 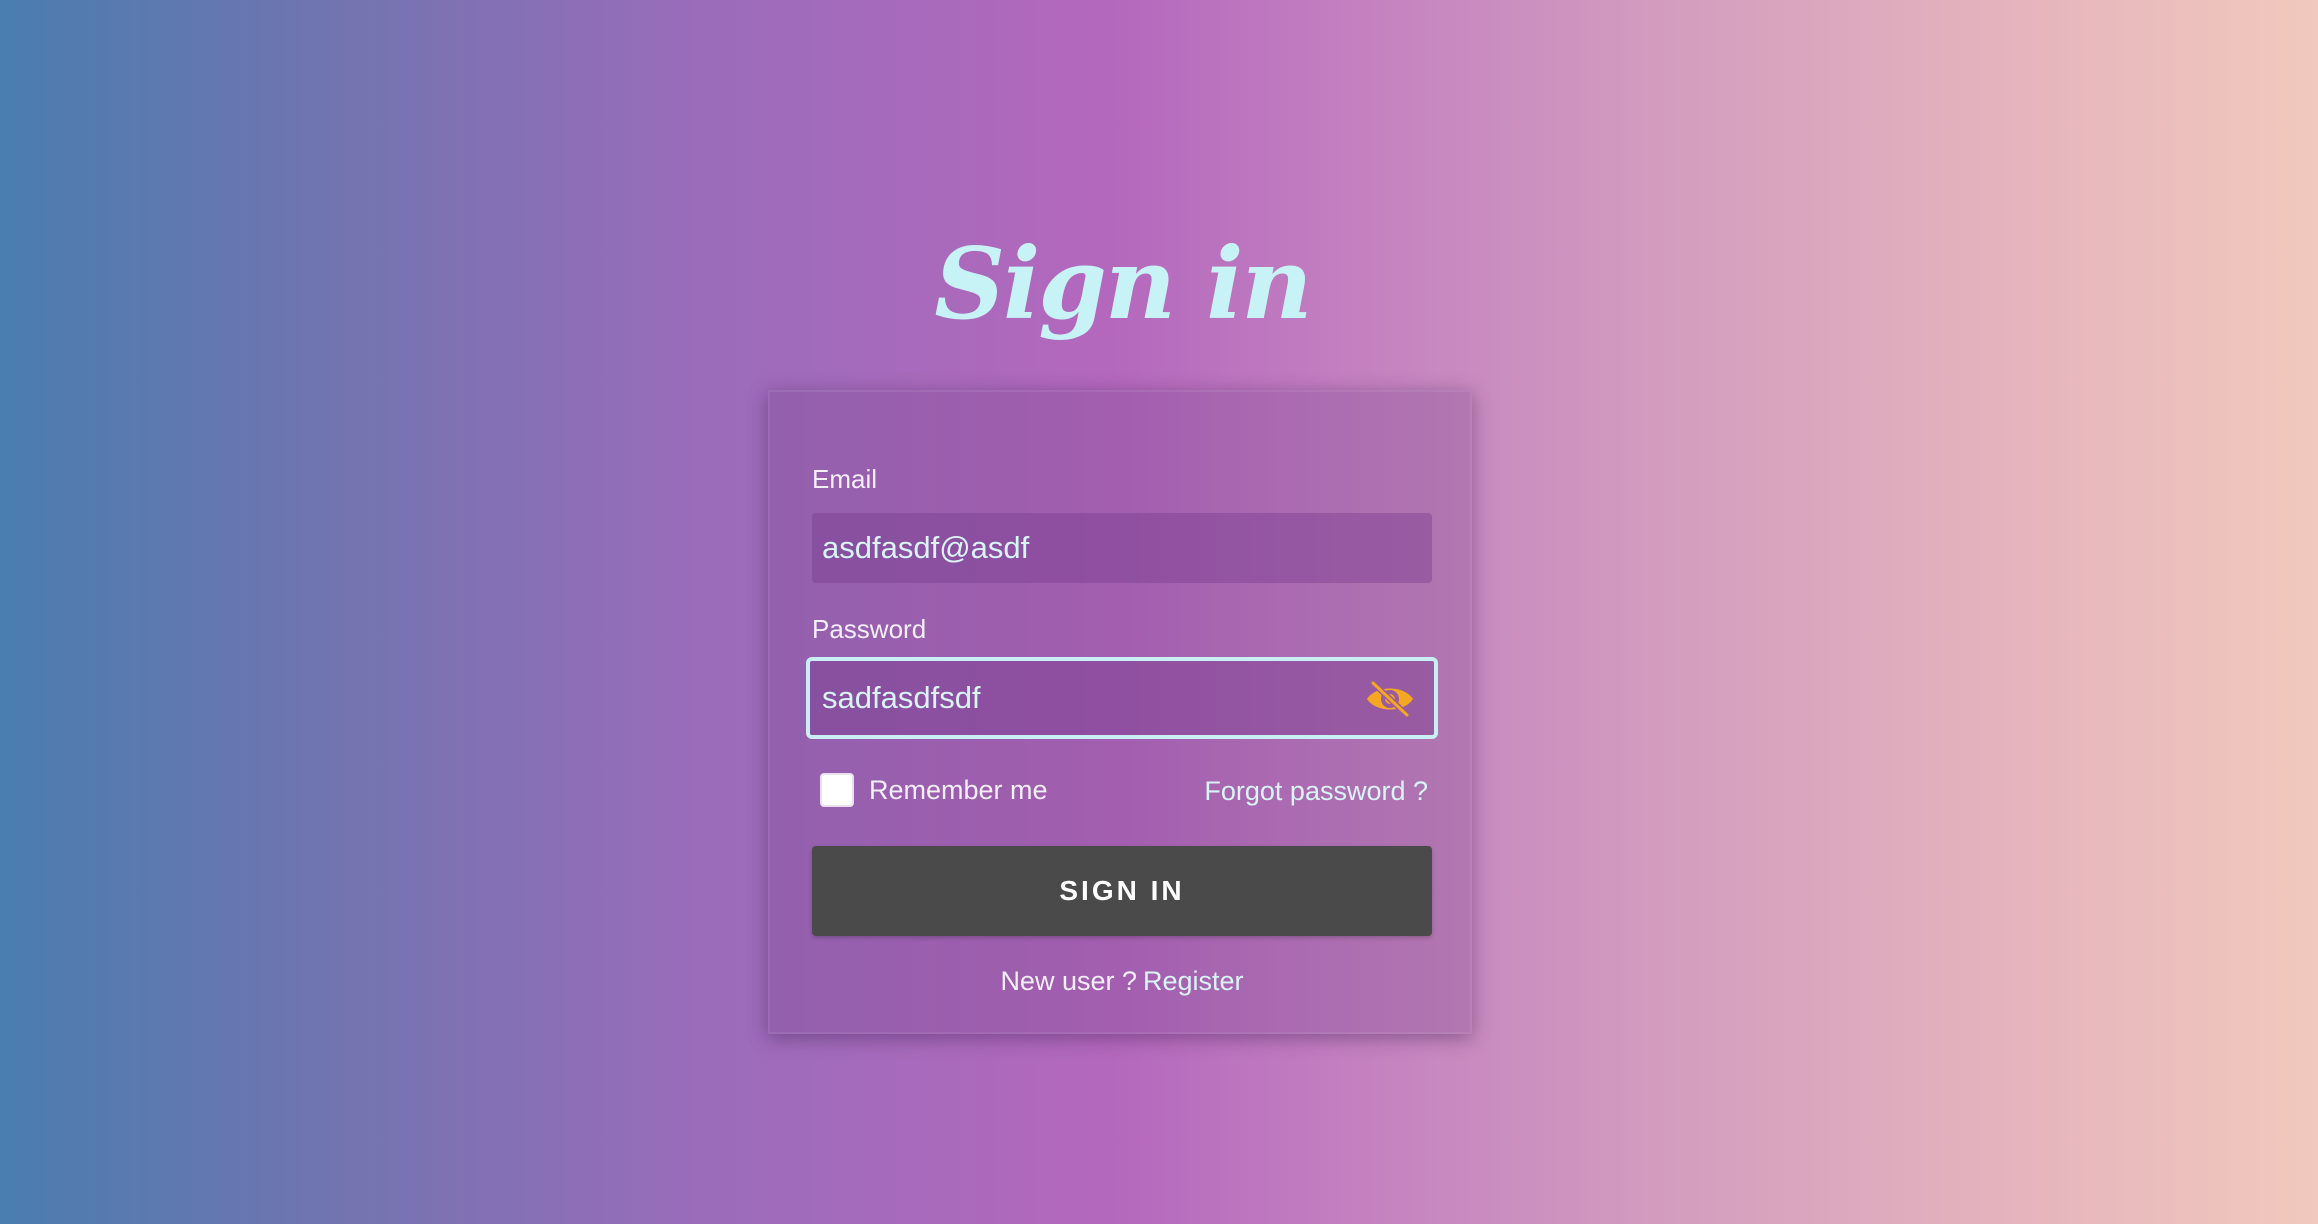 What do you see at coordinates (837, 790) in the screenshot?
I see `remember-me-checkbox` at bounding box center [837, 790].